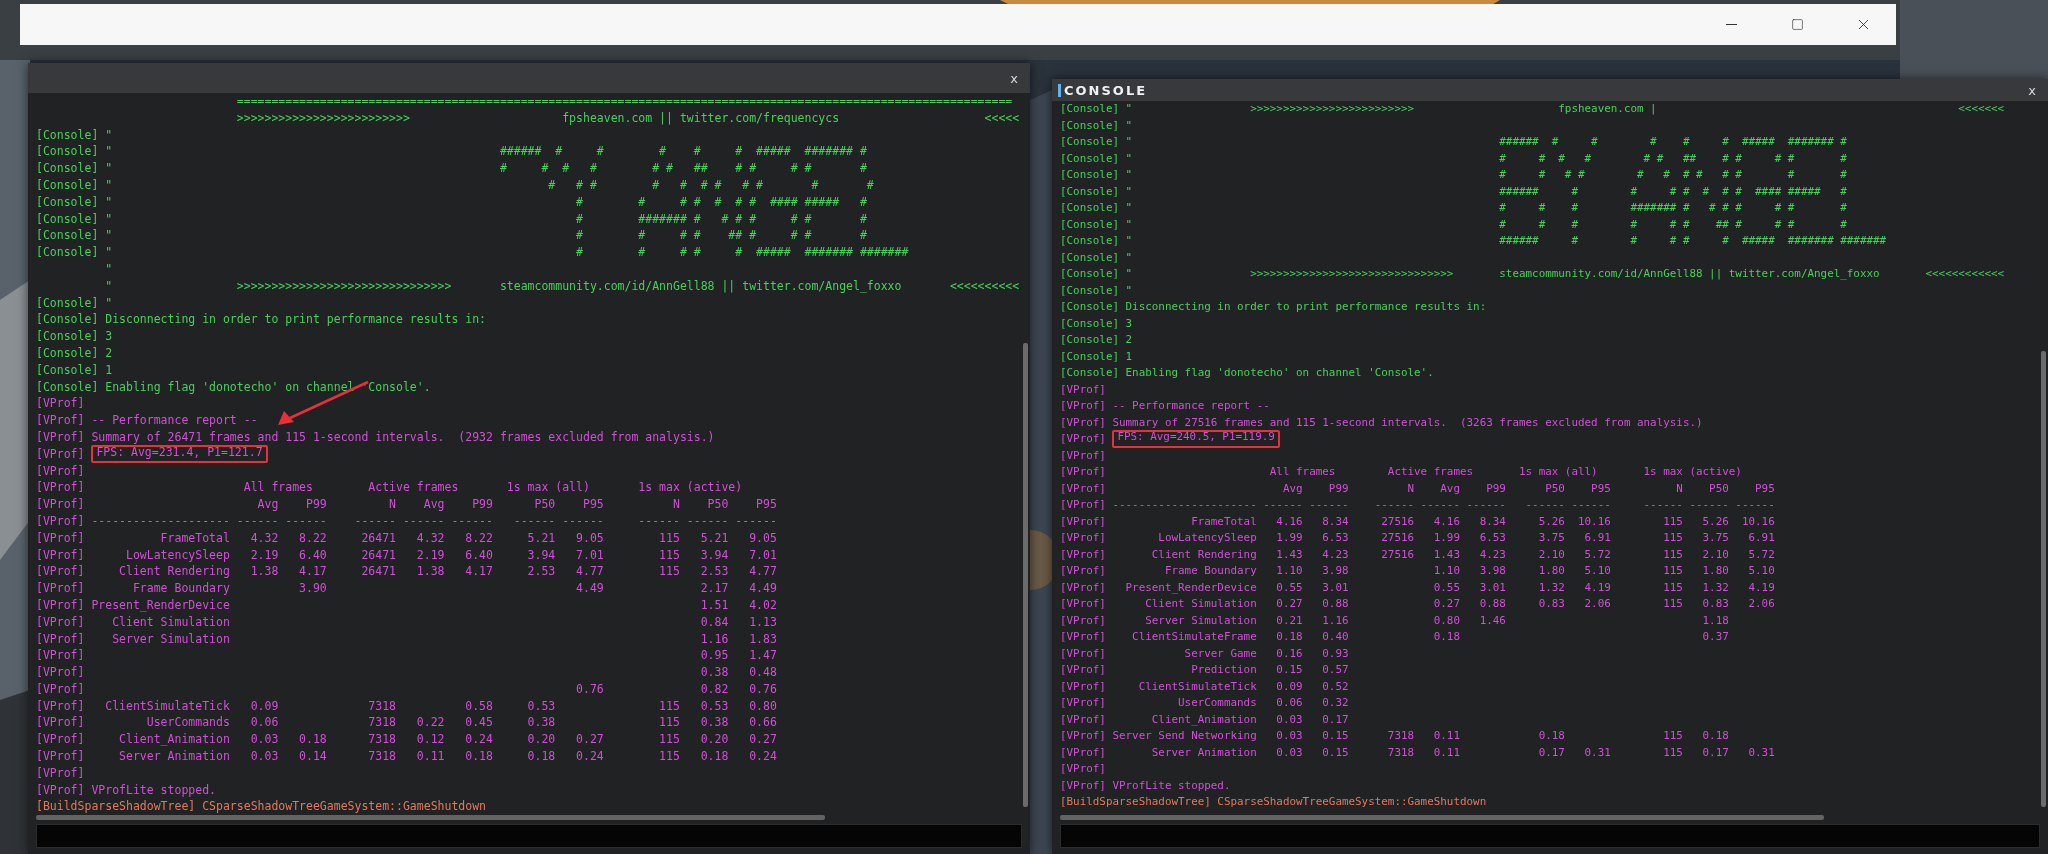 The height and width of the screenshot is (854, 2048). Describe the element at coordinates (1106, 90) in the screenshot. I see `console-title: CONSOLE` at that location.